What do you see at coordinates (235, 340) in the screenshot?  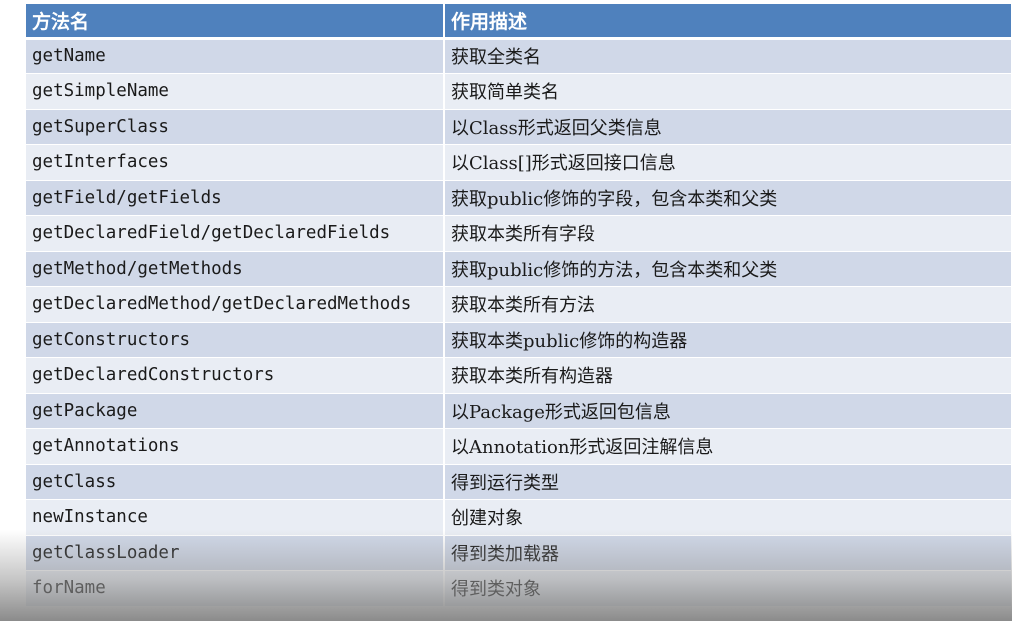 I see `method-name-cell: getConstructors` at bounding box center [235, 340].